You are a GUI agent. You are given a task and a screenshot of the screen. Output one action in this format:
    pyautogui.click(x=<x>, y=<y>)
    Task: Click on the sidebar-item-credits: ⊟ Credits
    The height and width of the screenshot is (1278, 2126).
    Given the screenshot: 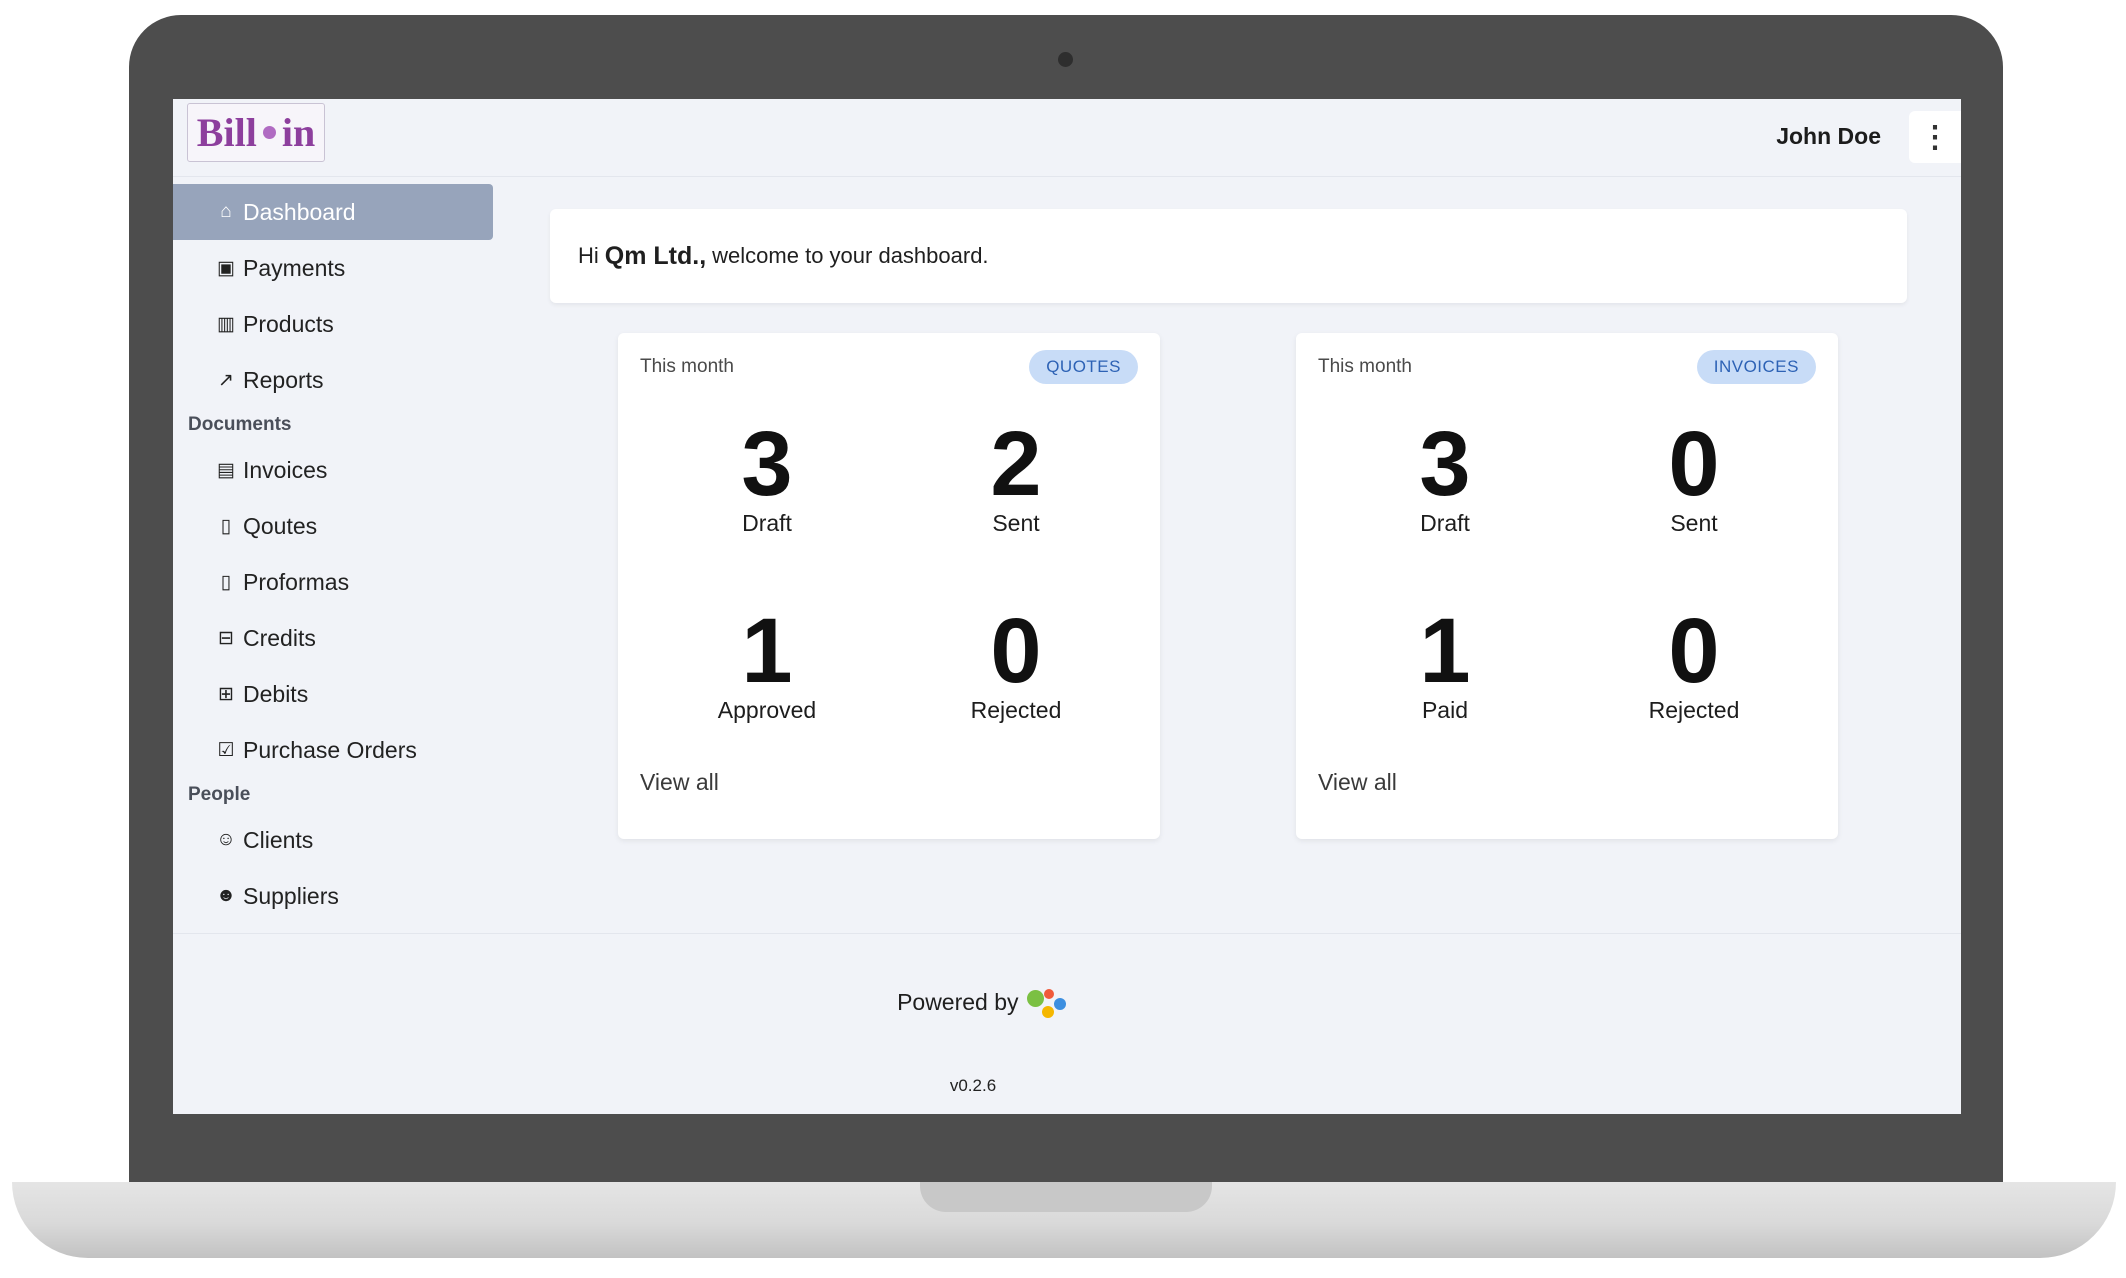 What is the action you would take?
    pyautogui.click(x=333, y=638)
    